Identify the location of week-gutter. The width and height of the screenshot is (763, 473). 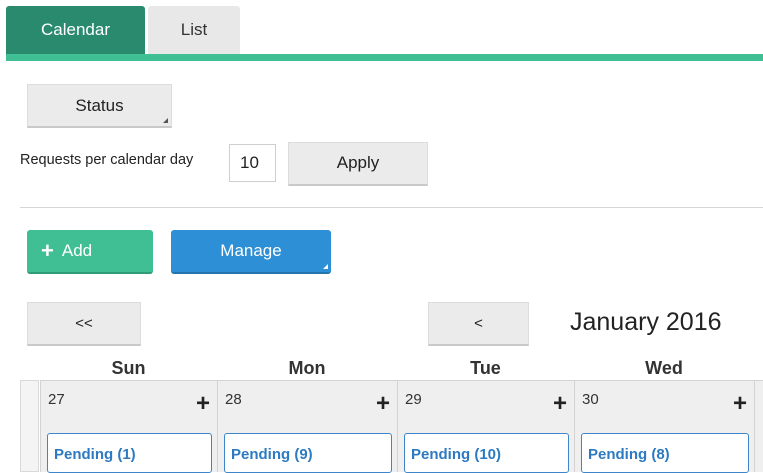
(29, 426).